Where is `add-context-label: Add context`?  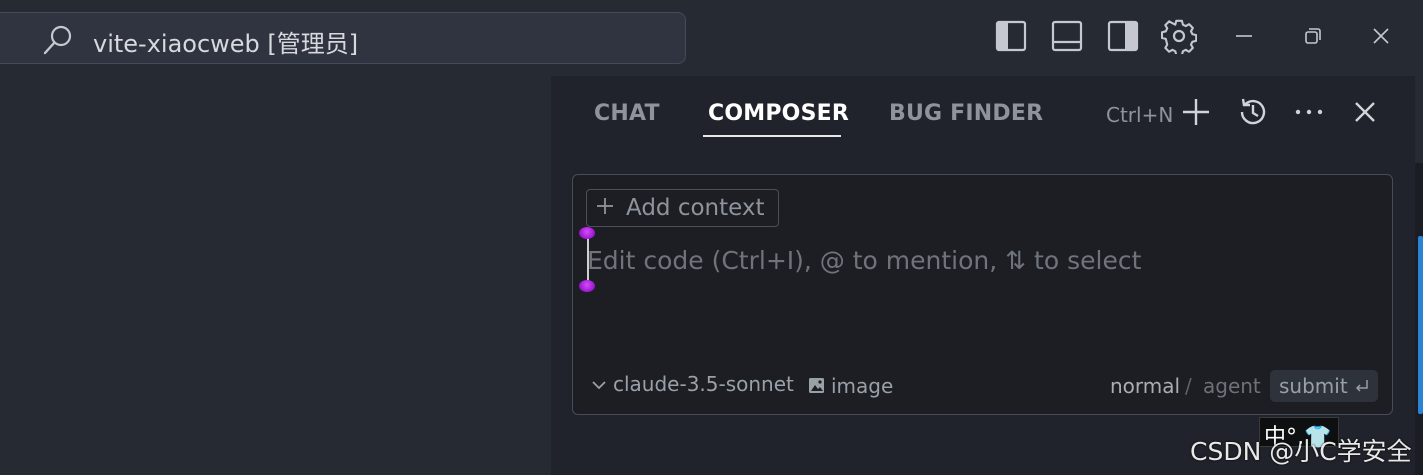
add-context-label: Add context is located at coordinates (695, 208).